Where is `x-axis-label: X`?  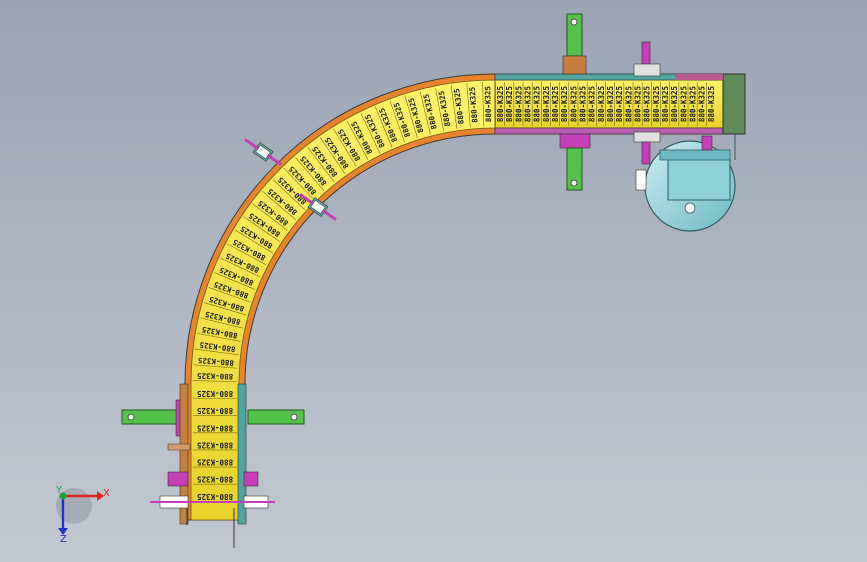 x-axis-label: X is located at coordinates (106, 493).